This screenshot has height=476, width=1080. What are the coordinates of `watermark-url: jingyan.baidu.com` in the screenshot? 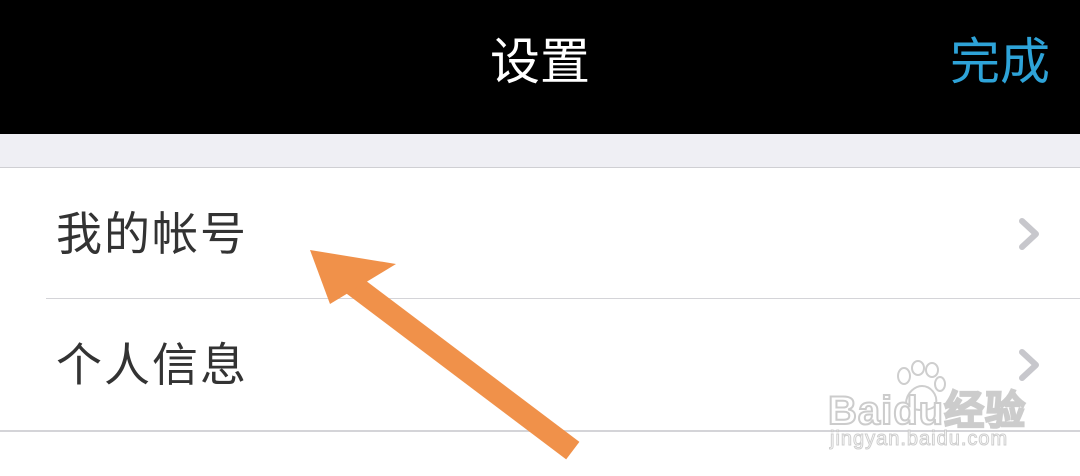 It's located at (919, 439).